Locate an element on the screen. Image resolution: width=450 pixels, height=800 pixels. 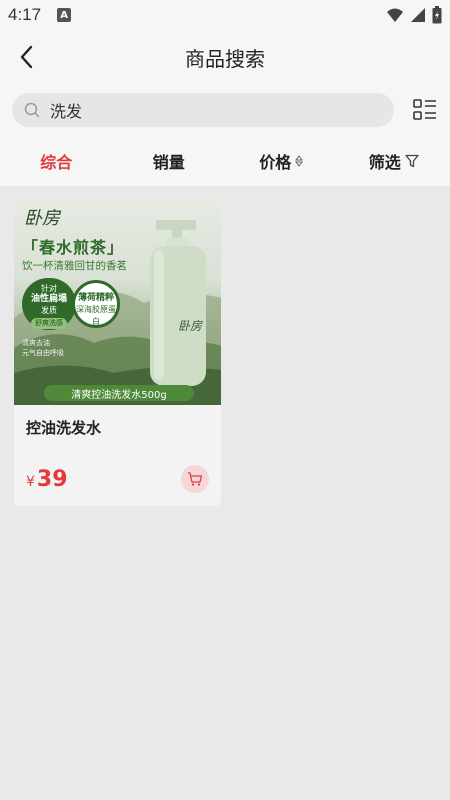
notification-icon: A is located at coordinates (64, 15).